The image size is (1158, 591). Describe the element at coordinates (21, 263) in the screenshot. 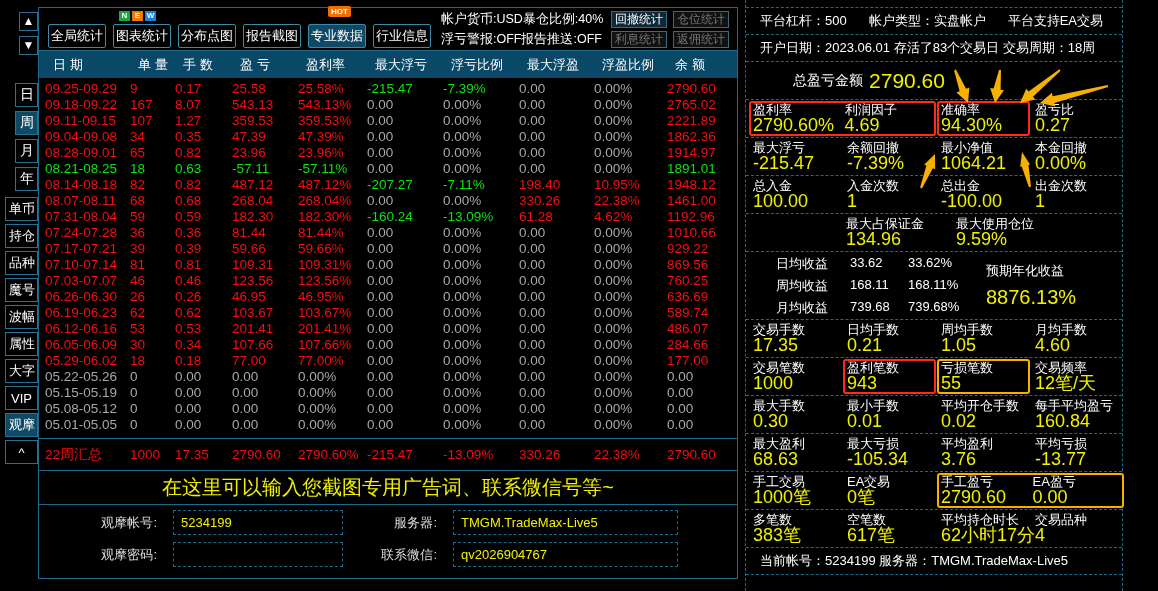

I see `view-tab: 品种` at that location.